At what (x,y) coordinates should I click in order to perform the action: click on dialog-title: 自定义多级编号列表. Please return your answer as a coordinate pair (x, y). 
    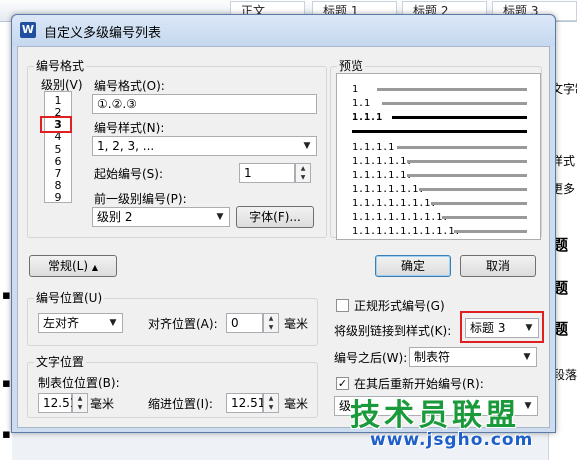
    Looking at the image, I should click on (103, 33).